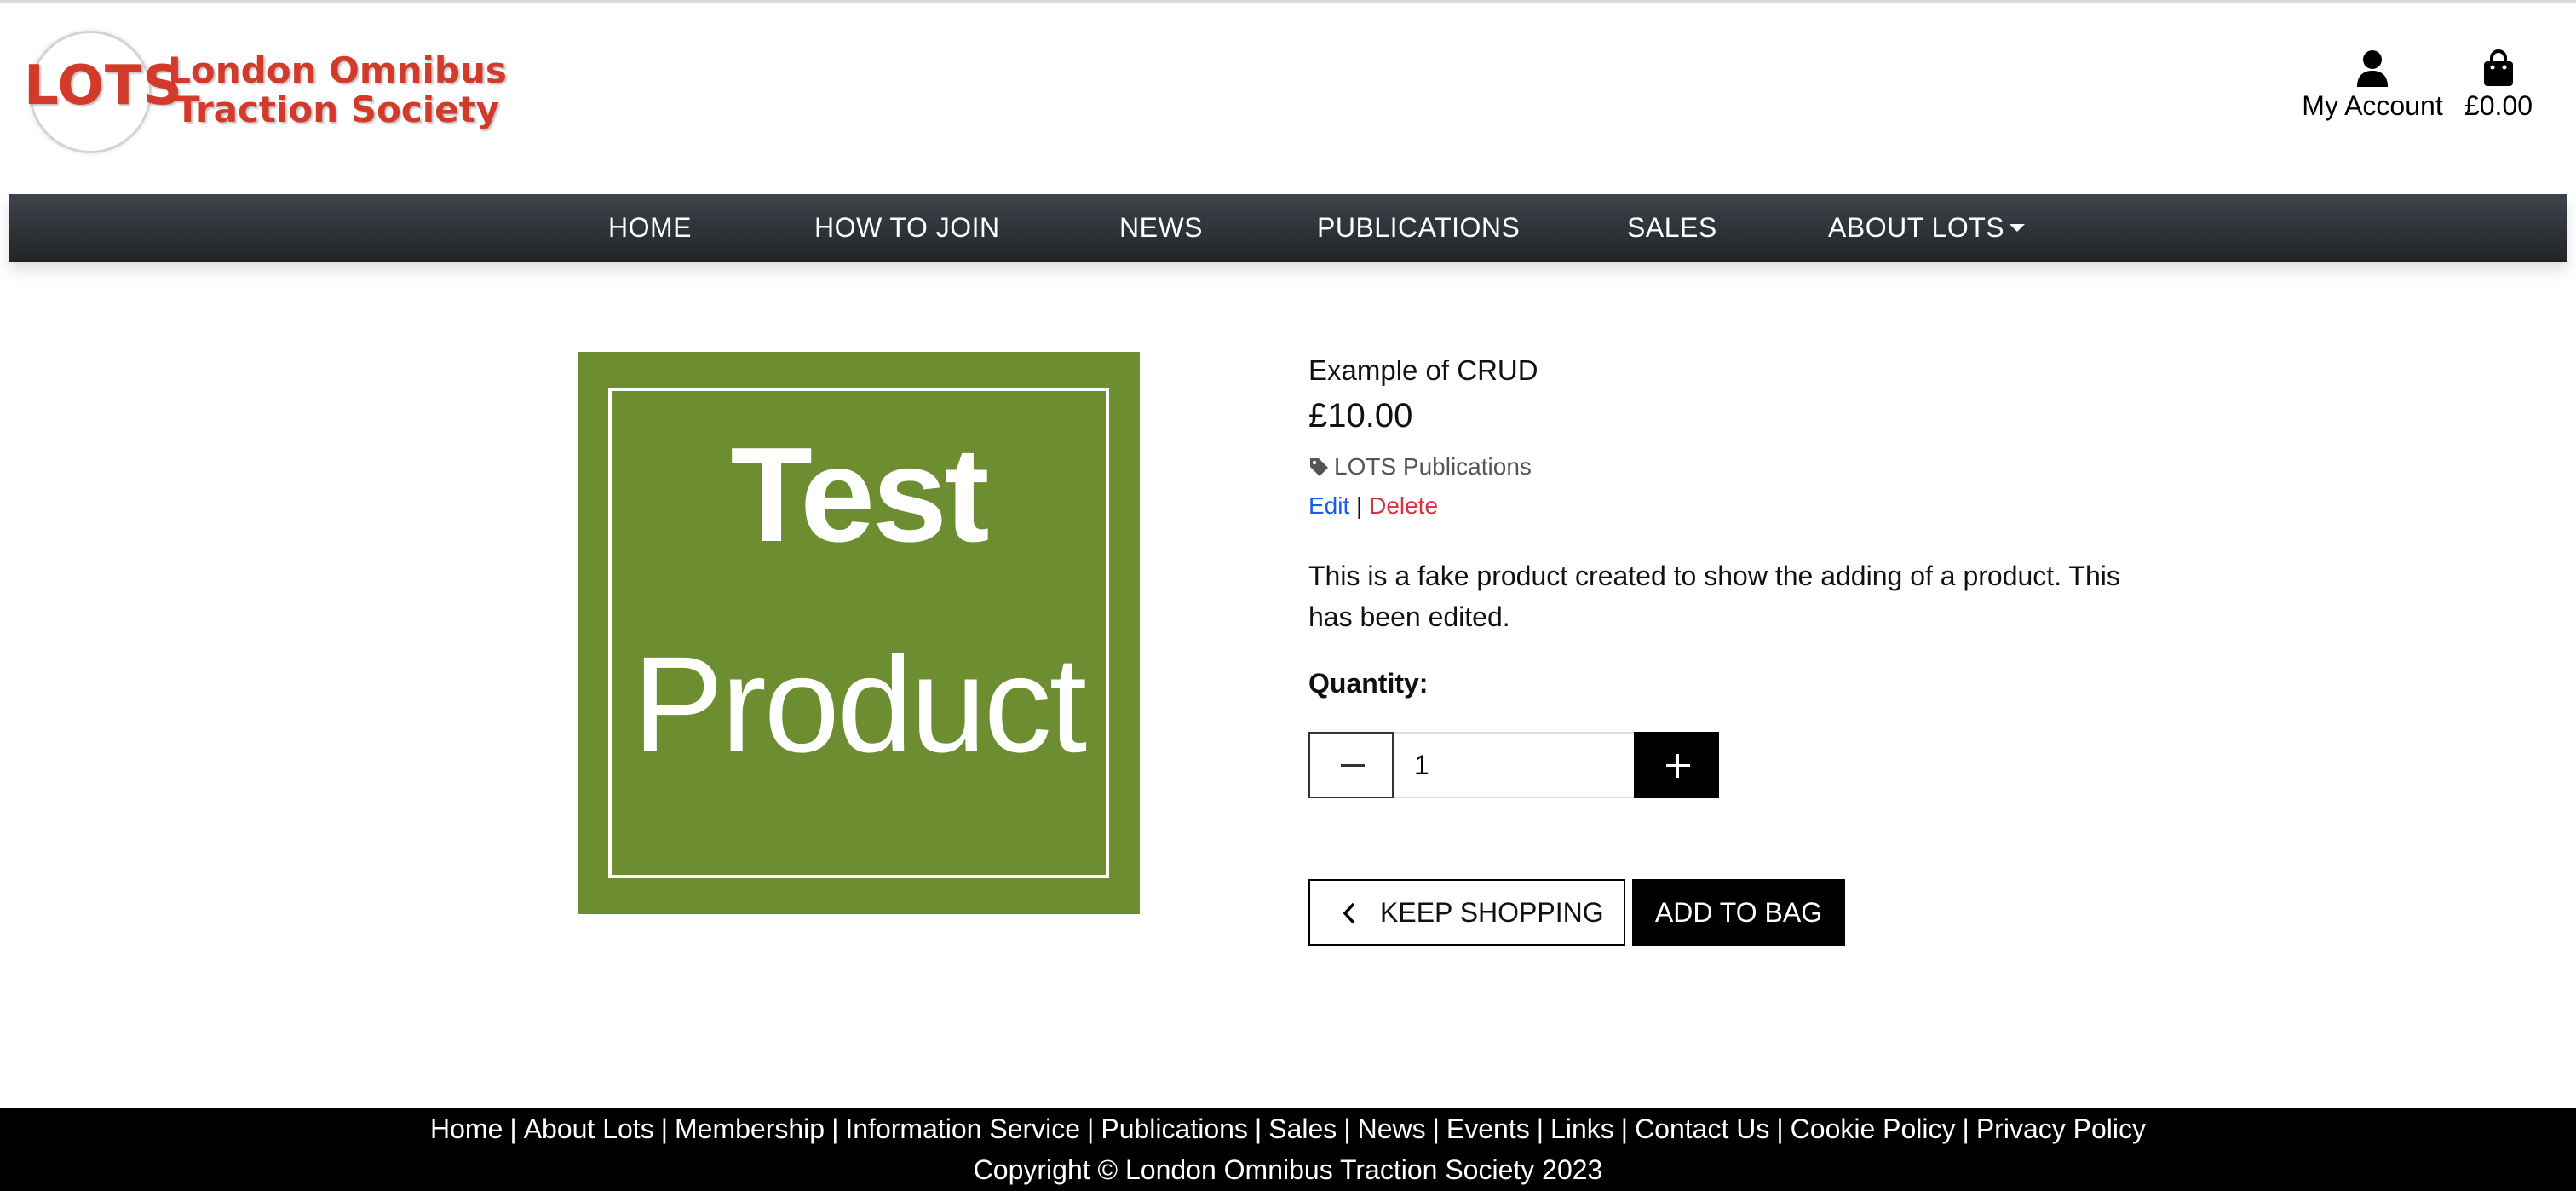 The width and height of the screenshot is (2576, 1191). Describe the element at coordinates (1392, 1128) in the screenshot. I see `footer-link-news: News` at that location.